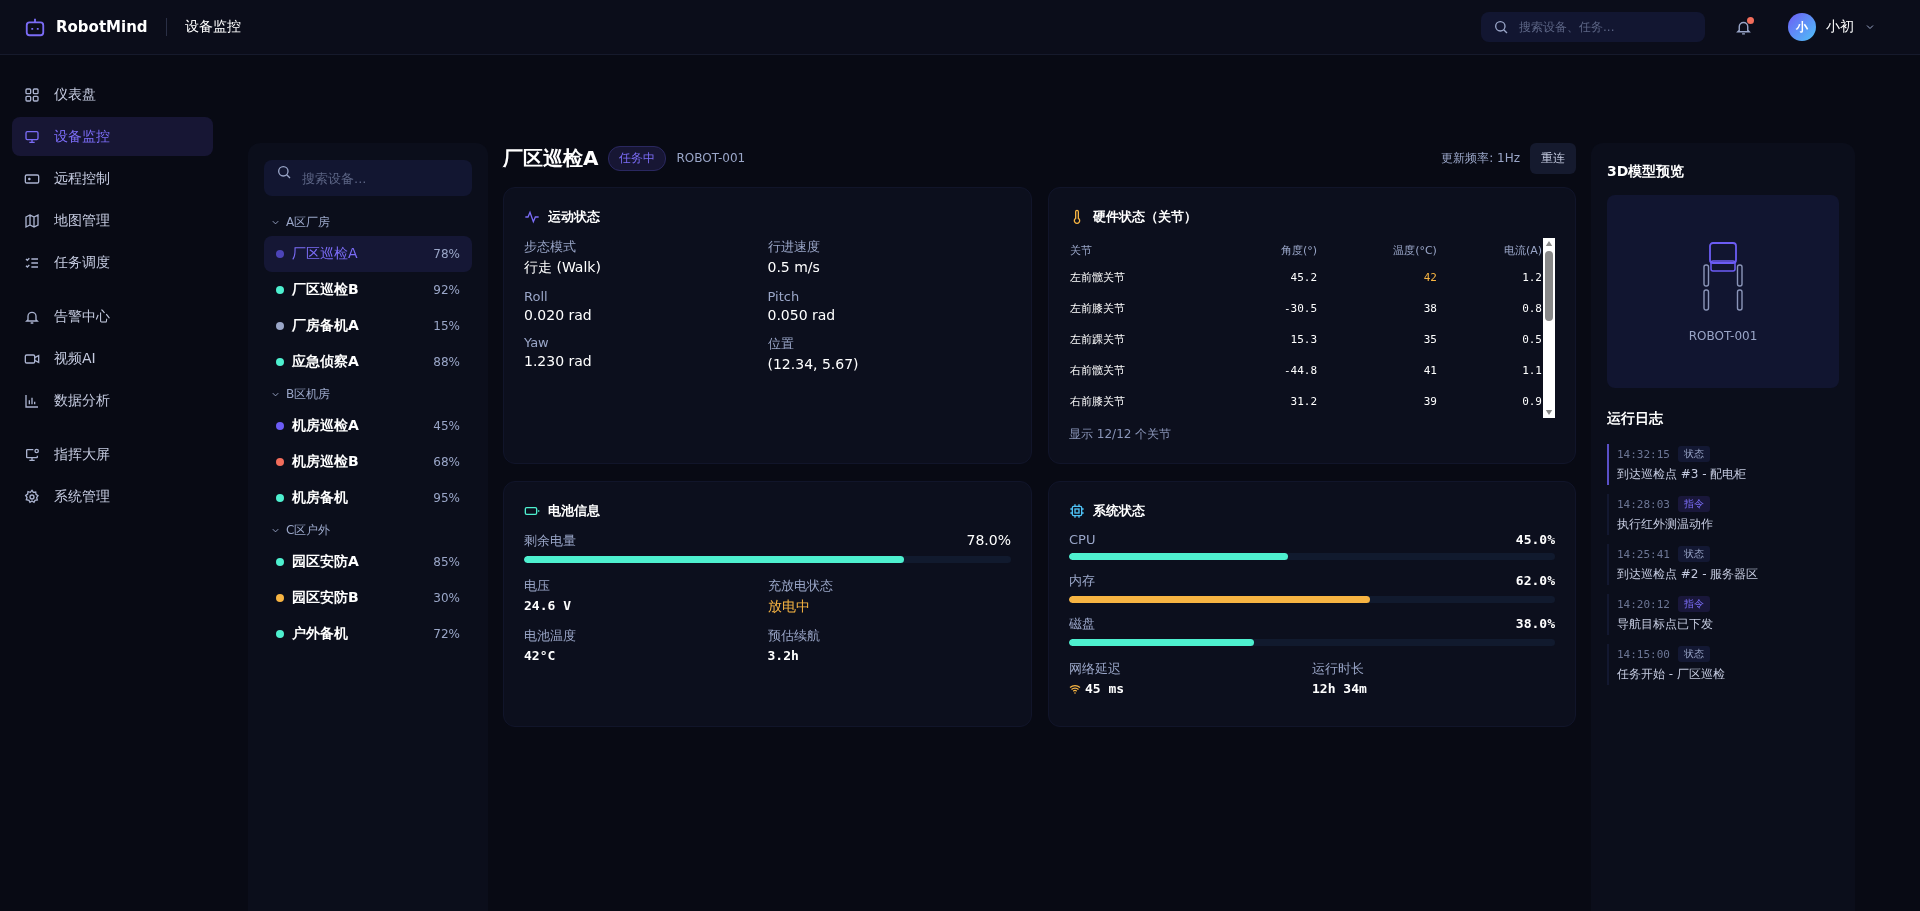  Describe the element at coordinates (551, 158) in the screenshot. I see `device-title: 厂区巡检A` at that location.